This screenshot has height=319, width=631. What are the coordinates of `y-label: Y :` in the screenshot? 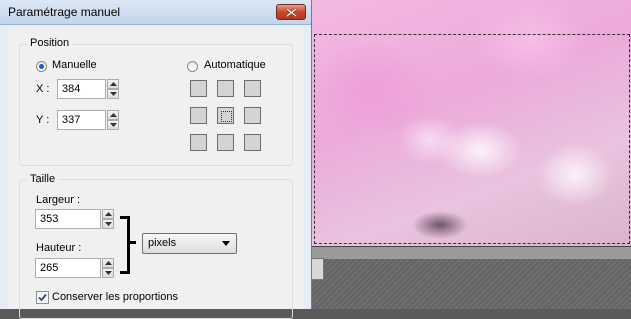 It's located at (43, 120).